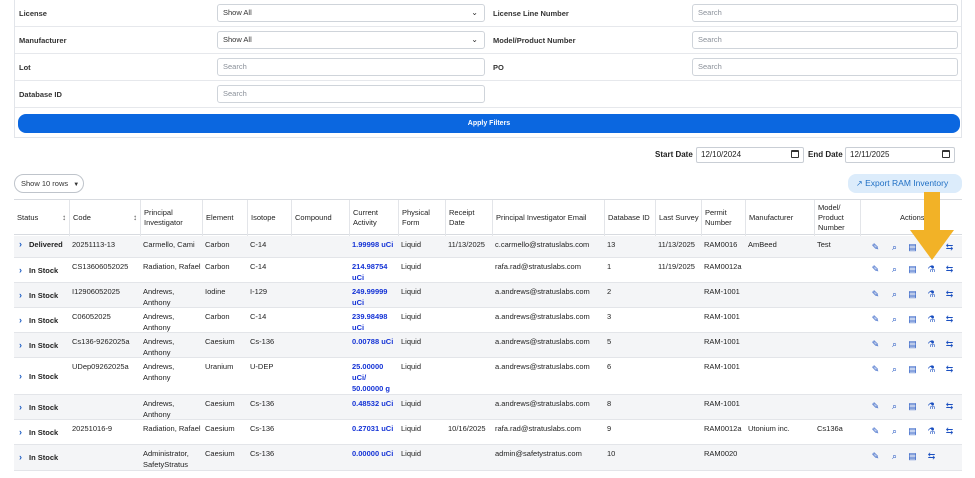  What do you see at coordinates (373, 218) in the screenshot?
I see `column-header: Current Activity` at bounding box center [373, 218].